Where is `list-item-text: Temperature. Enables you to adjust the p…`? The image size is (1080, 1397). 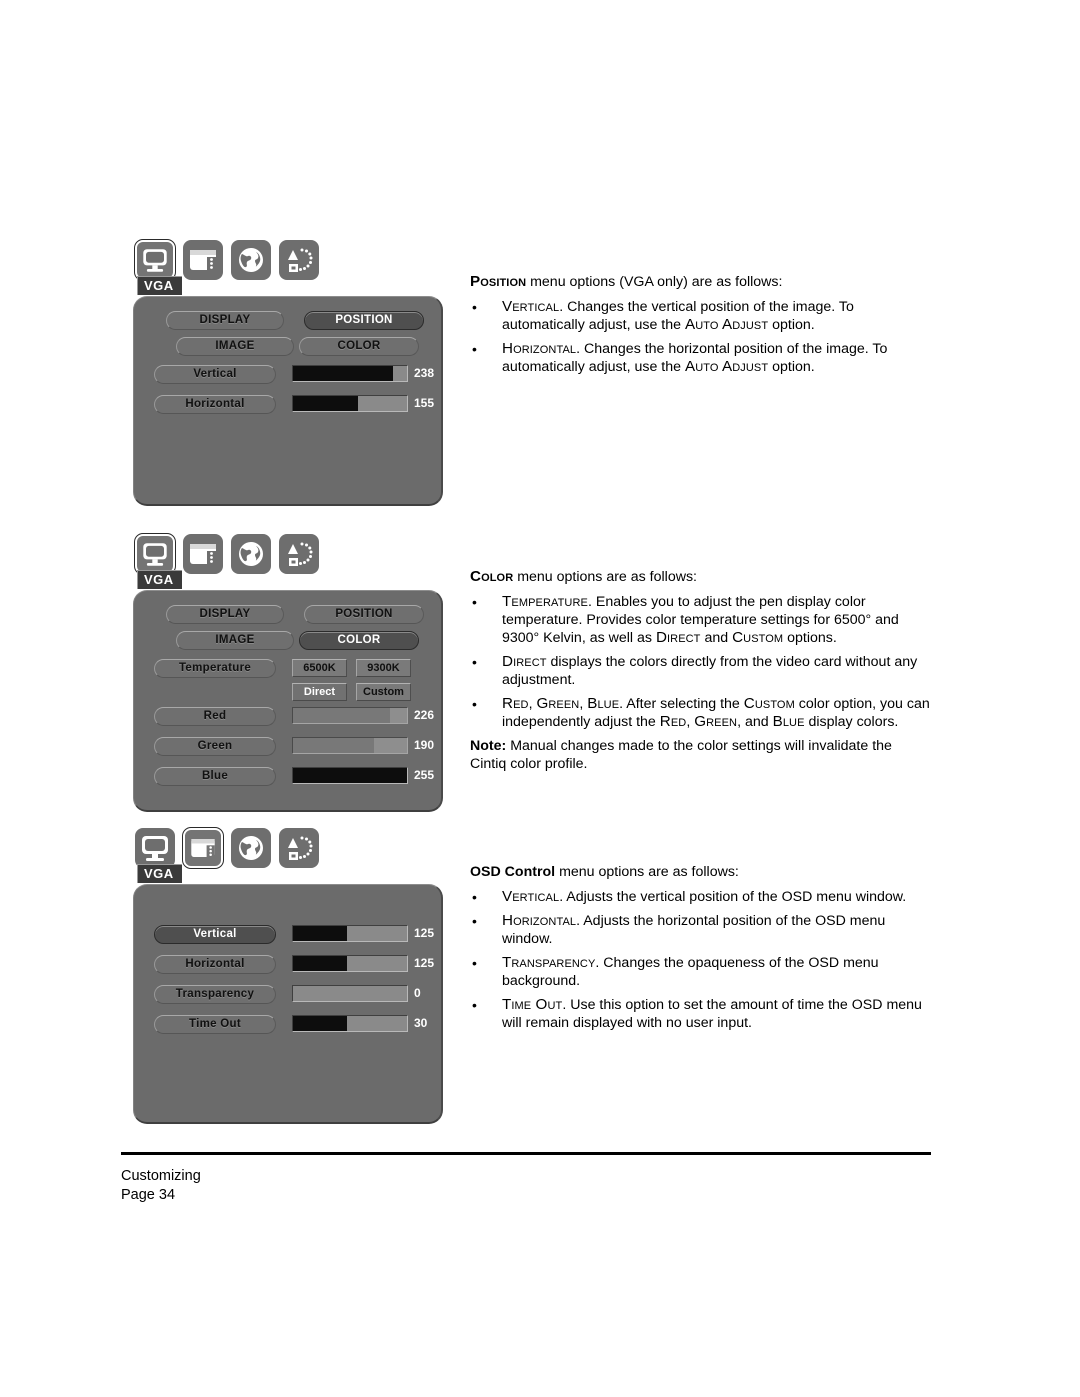 list-item-text: Temperature. Enables you to adjust the p… is located at coordinates (700, 619).